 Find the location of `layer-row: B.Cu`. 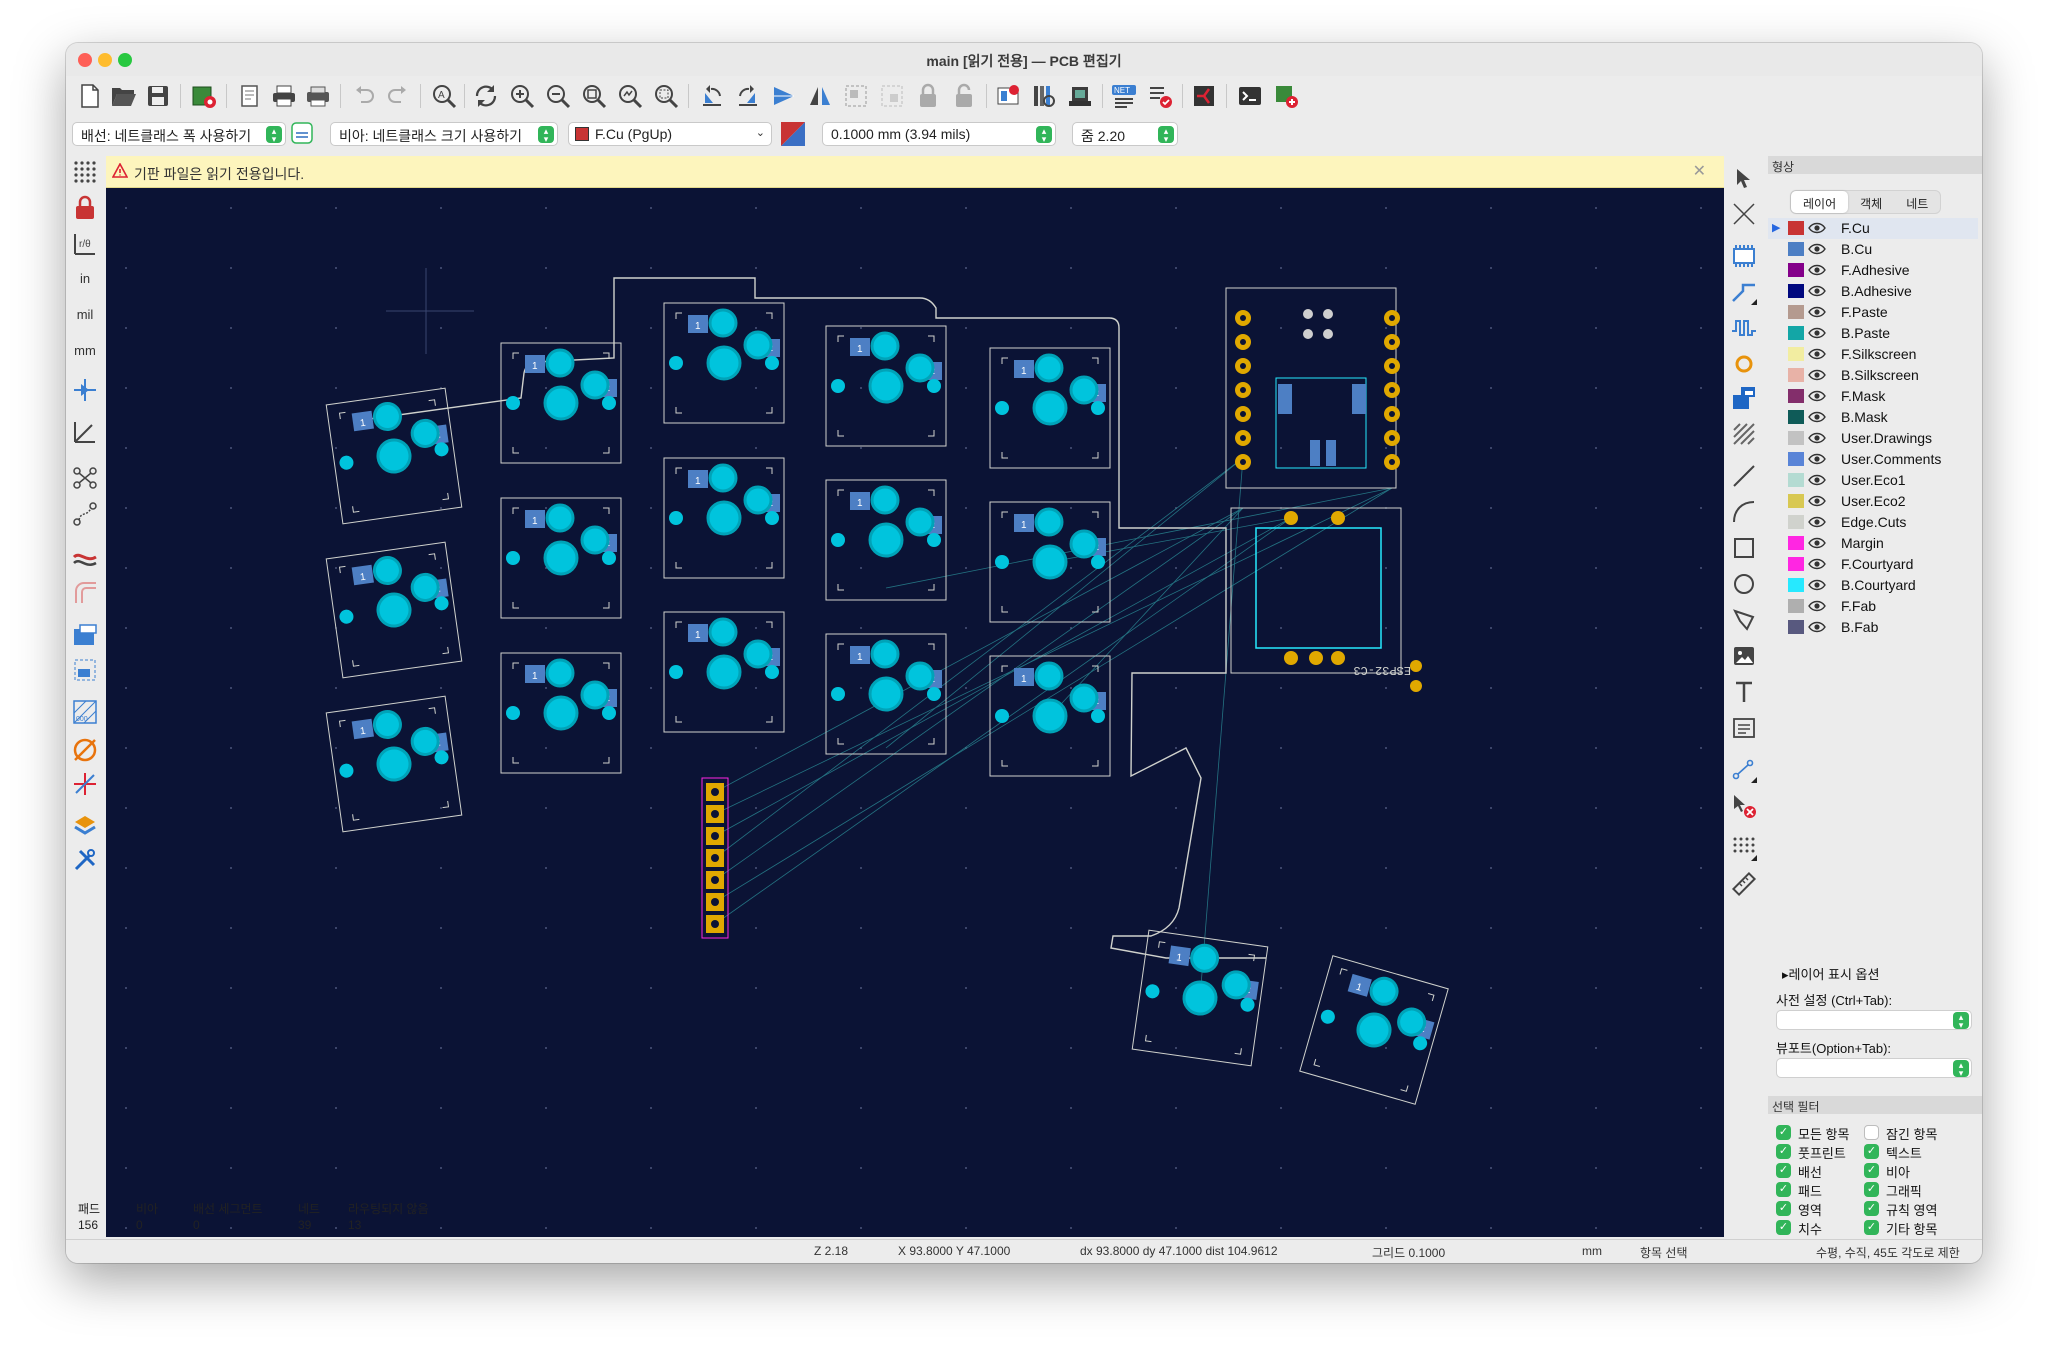

layer-row: B.Cu is located at coordinates (1873, 249).